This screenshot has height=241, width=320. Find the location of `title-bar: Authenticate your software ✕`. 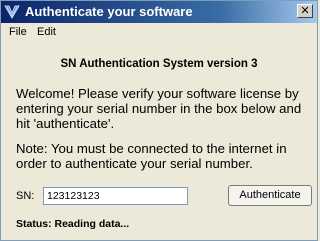

title-bar: Authenticate your software ✕ is located at coordinates (159, 12).